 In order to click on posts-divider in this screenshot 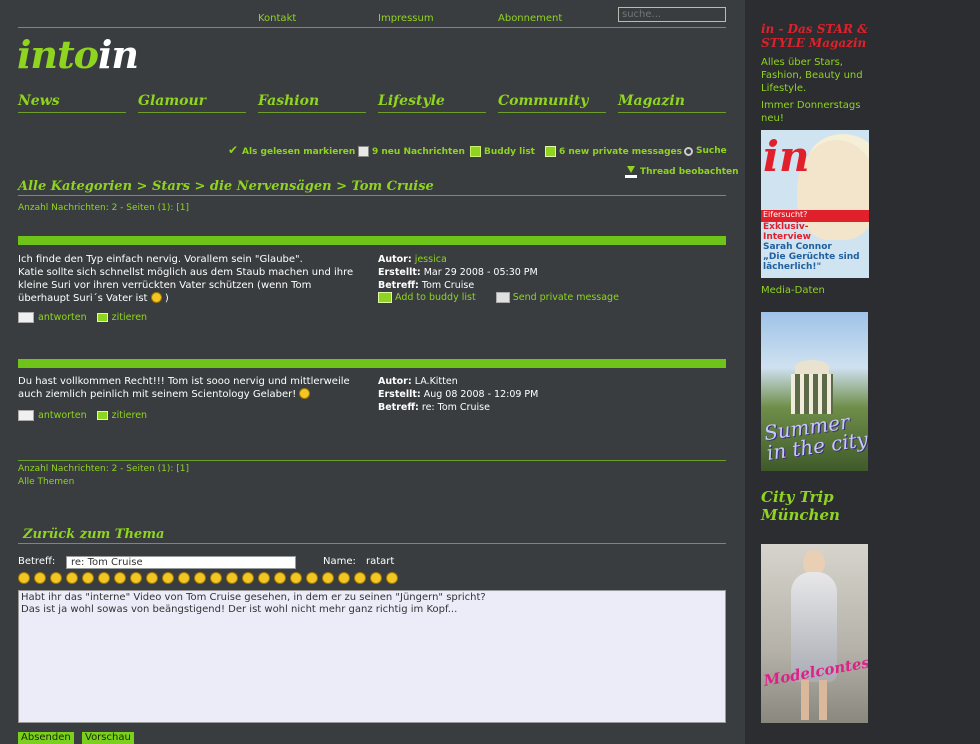, I will do `click(372, 460)`.